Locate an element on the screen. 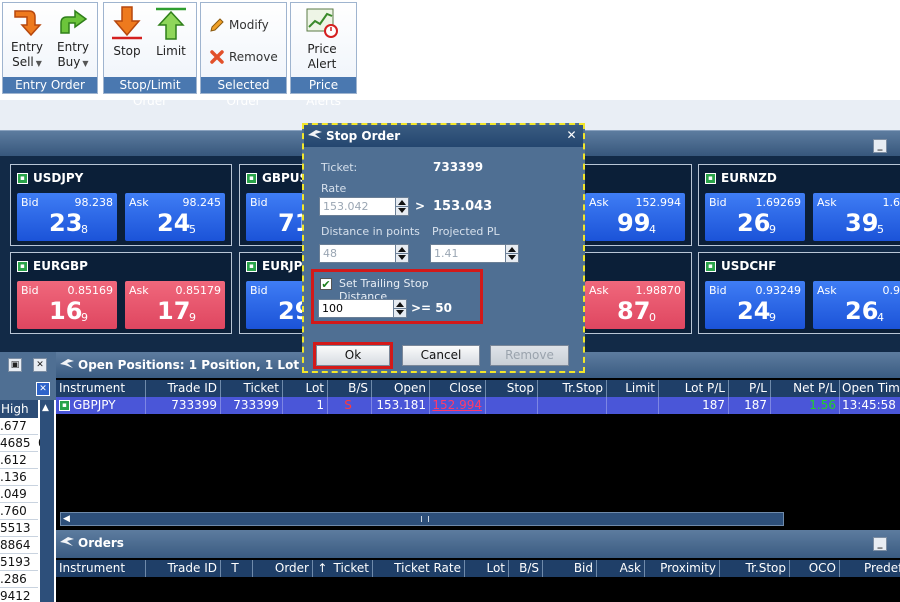  cell-close: 152.994 is located at coordinates (458, 405).